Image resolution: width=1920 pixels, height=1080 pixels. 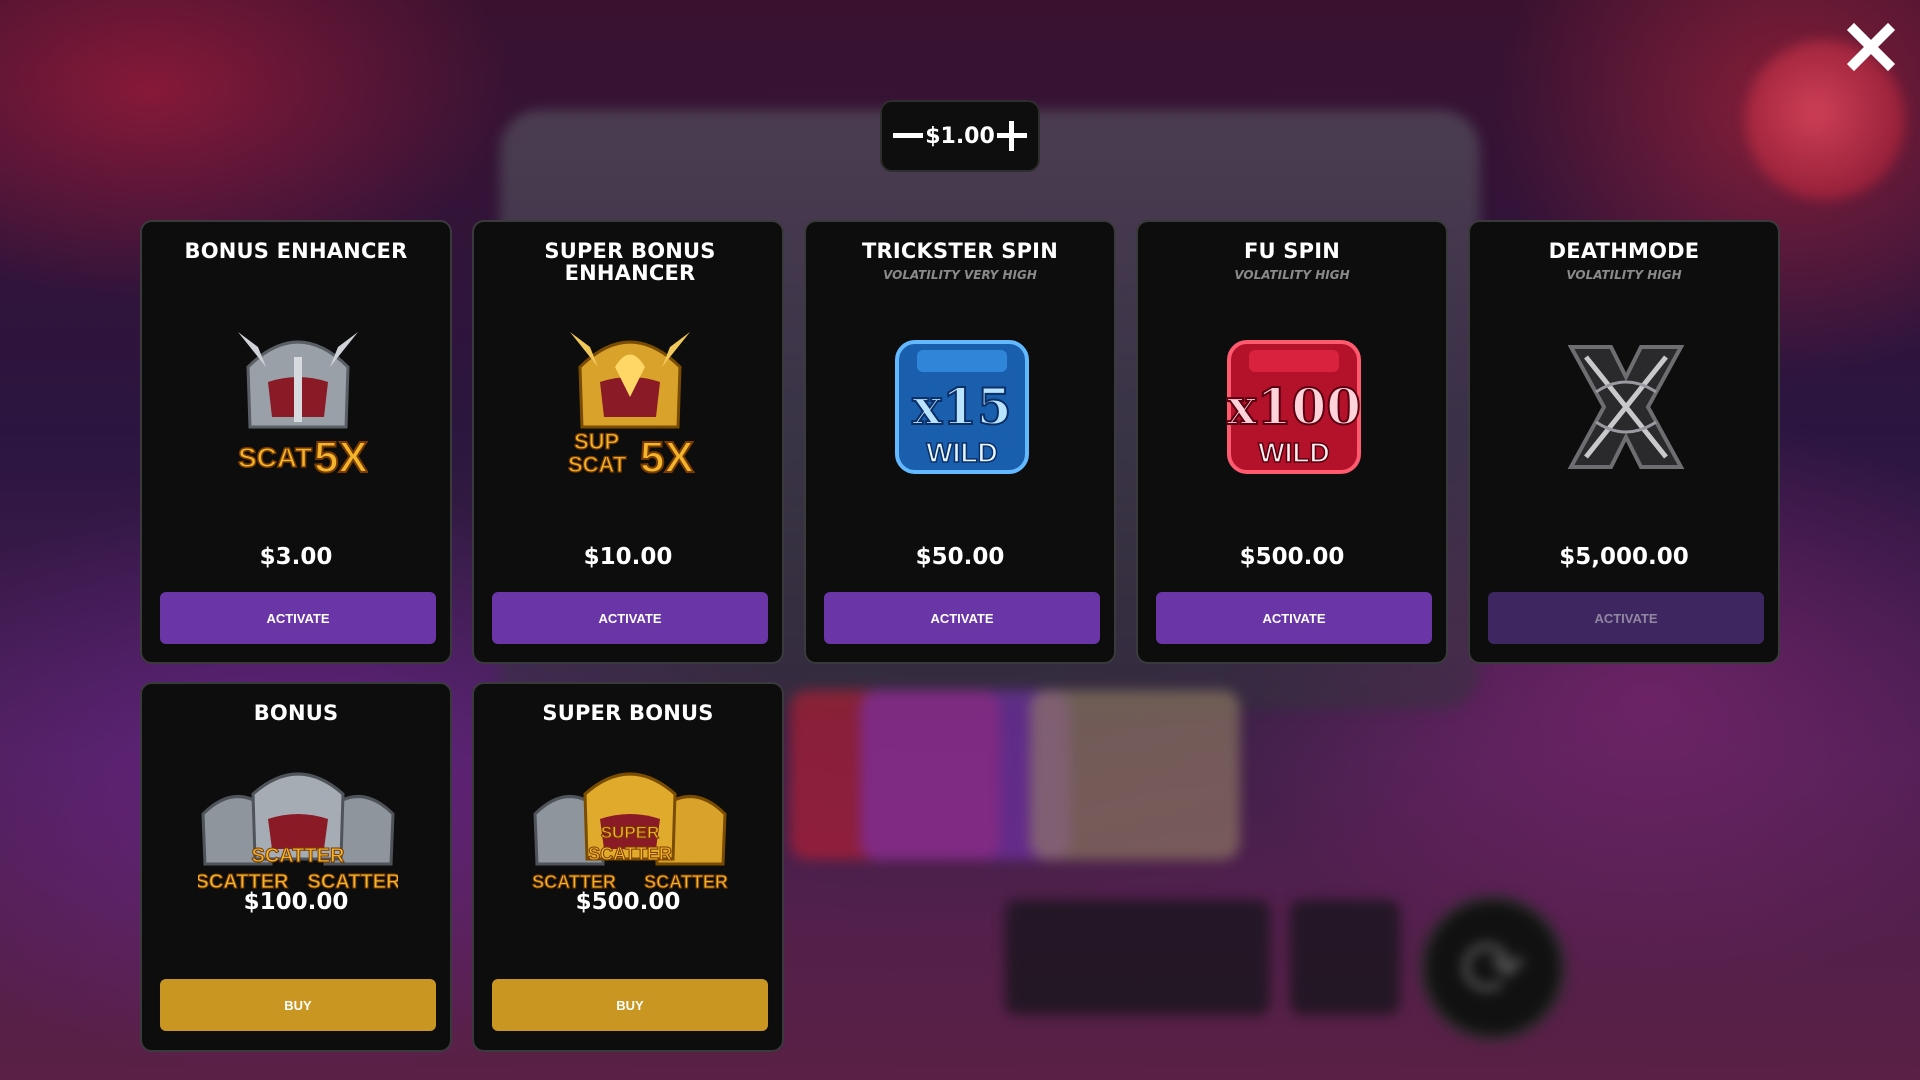 I want to click on x15-wild-icon: x15 WILD, so click(x=962, y=407).